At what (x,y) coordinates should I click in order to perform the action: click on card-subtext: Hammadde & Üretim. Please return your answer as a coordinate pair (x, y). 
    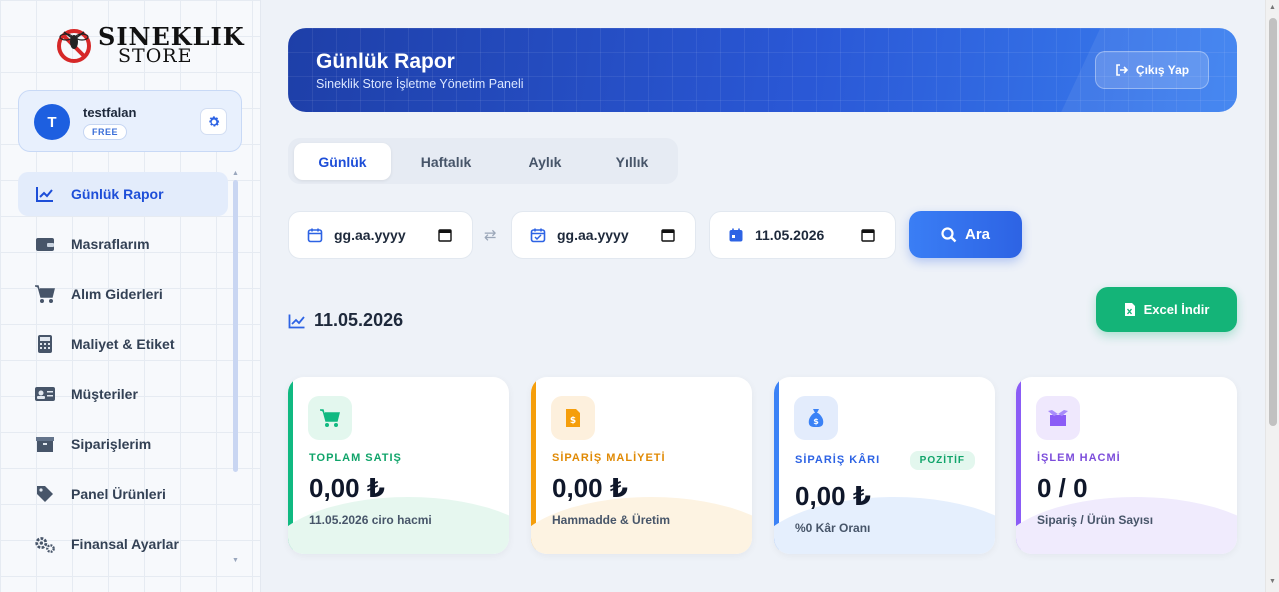
    Looking at the image, I should click on (611, 520).